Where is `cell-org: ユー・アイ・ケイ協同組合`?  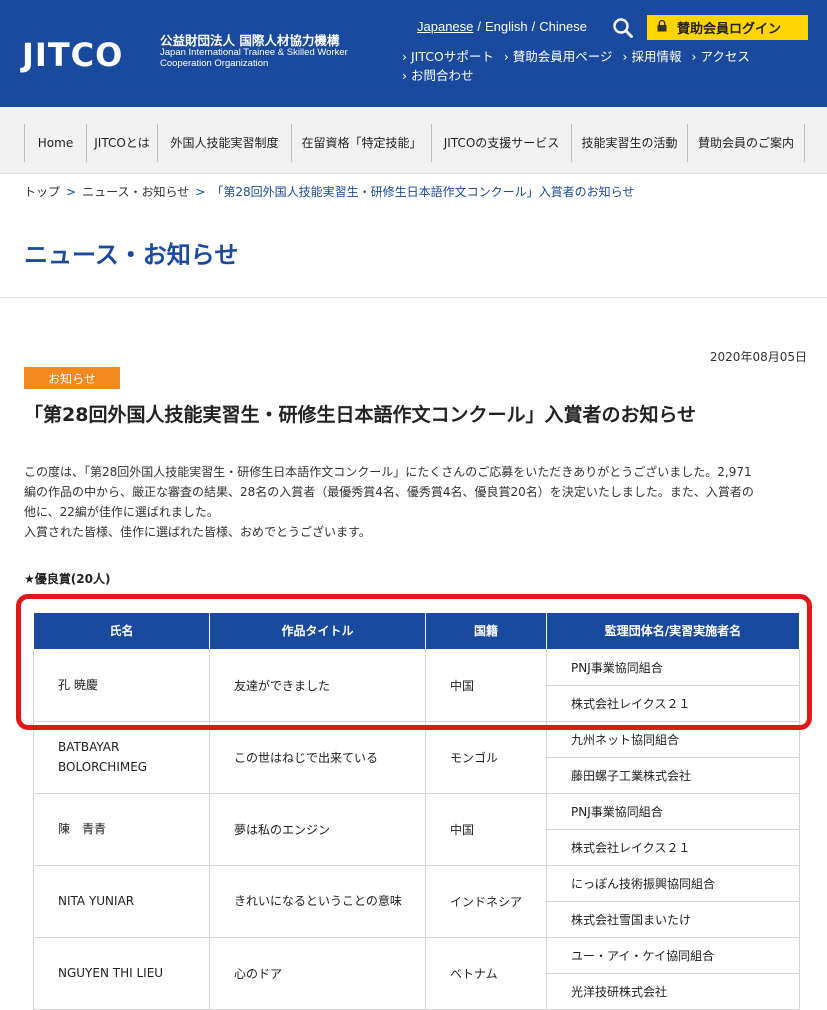
cell-org: ユー・アイ・ケイ協同組合 is located at coordinates (673, 955).